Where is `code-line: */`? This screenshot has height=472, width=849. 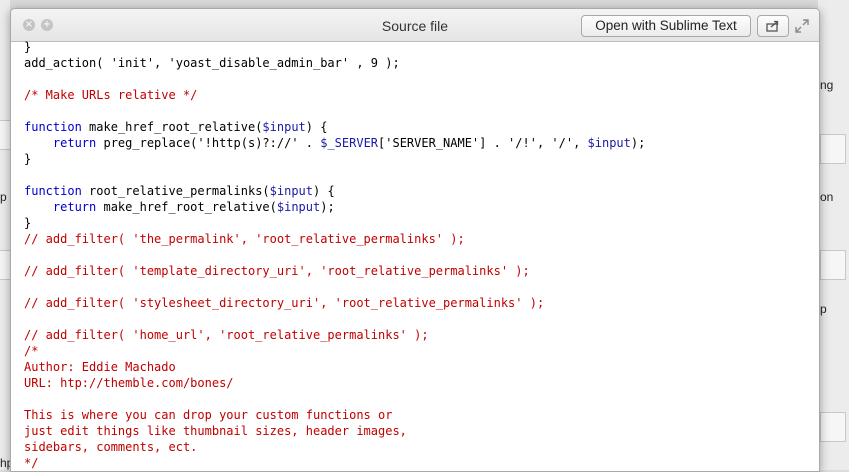 code-line: */ is located at coordinates (419, 463).